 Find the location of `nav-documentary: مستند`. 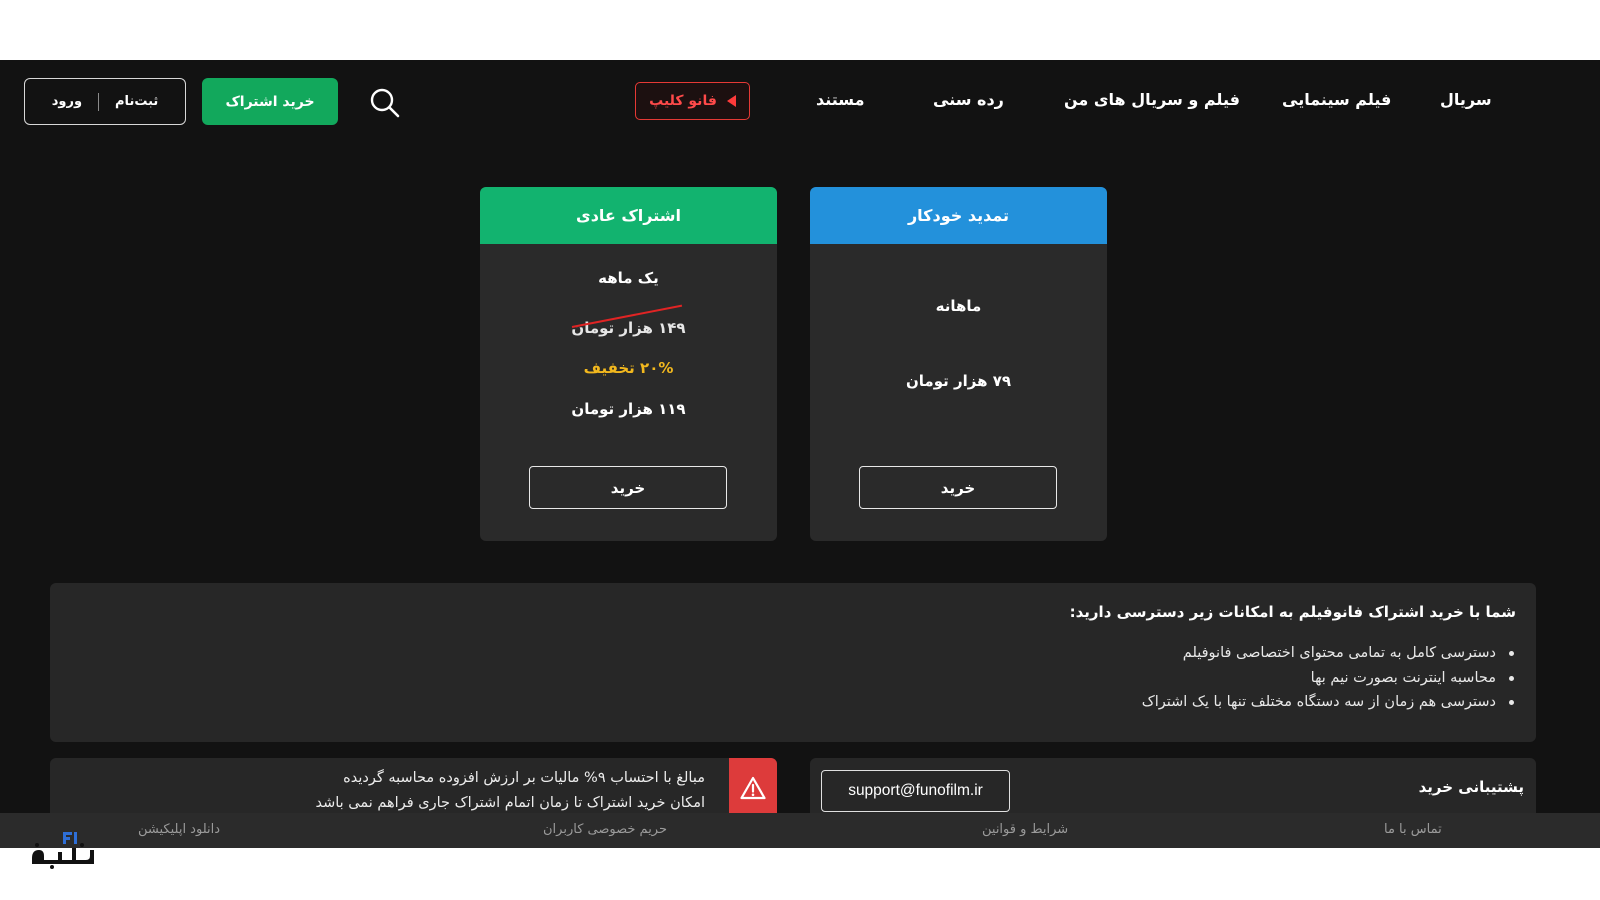

nav-documentary: مستند is located at coordinates (840, 99).